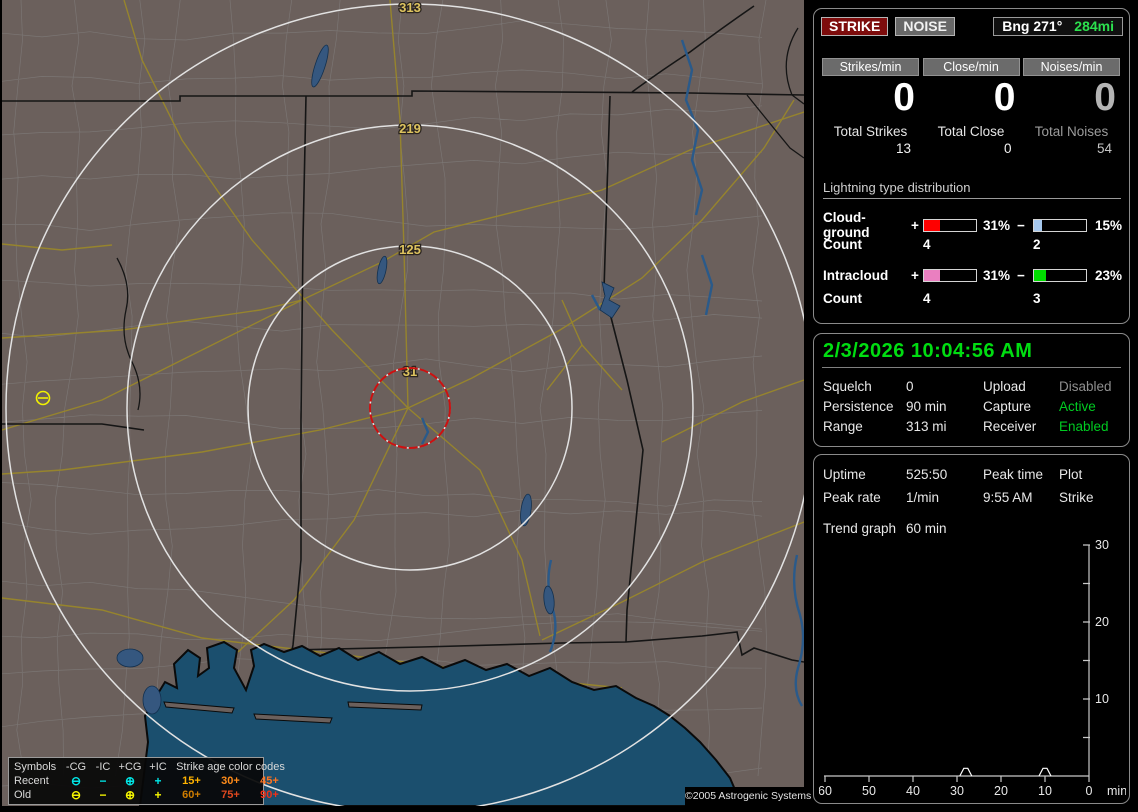 Image resolution: width=1138 pixels, height=812 pixels. What do you see at coordinates (158, 781) in the screenshot?
I see `recent-pos-ic-icon: +` at bounding box center [158, 781].